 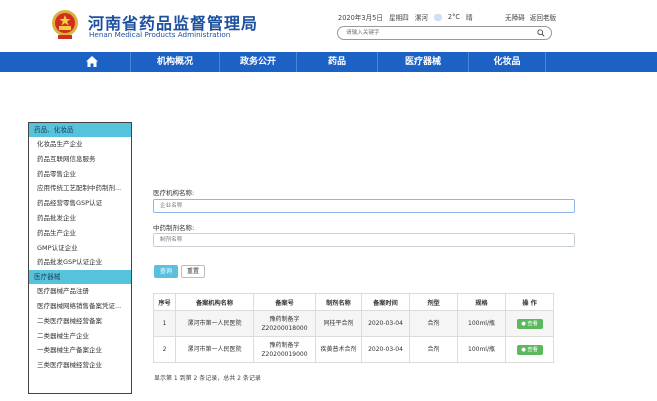 What do you see at coordinates (360, 18) in the screenshot?
I see `date-text: 2020年3月5日` at bounding box center [360, 18].